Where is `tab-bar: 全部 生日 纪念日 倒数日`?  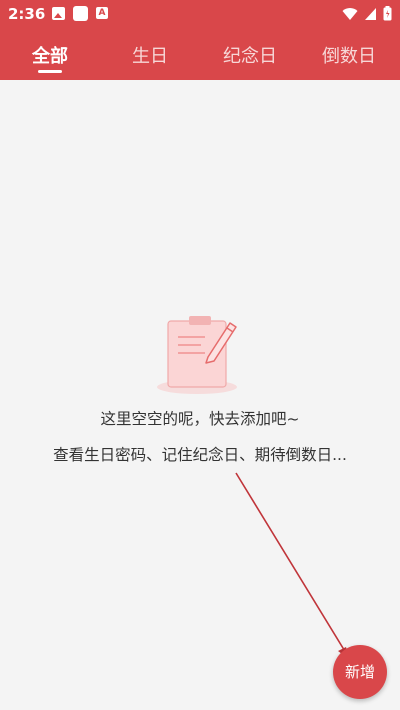
tab-bar: 全部 生日 纪念日 倒数日 is located at coordinates (200, 58).